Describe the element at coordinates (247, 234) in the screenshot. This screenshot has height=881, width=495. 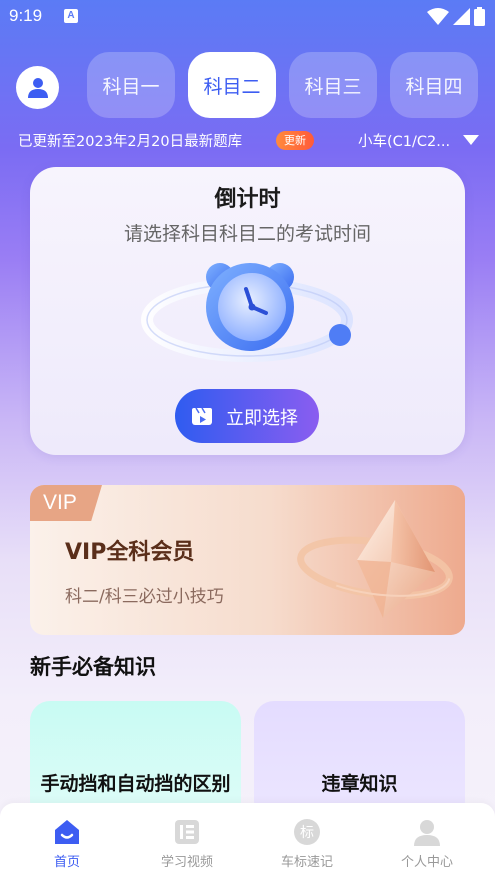
I see `countdown-subtitle: 请选择科目科目二的考试时间` at that location.